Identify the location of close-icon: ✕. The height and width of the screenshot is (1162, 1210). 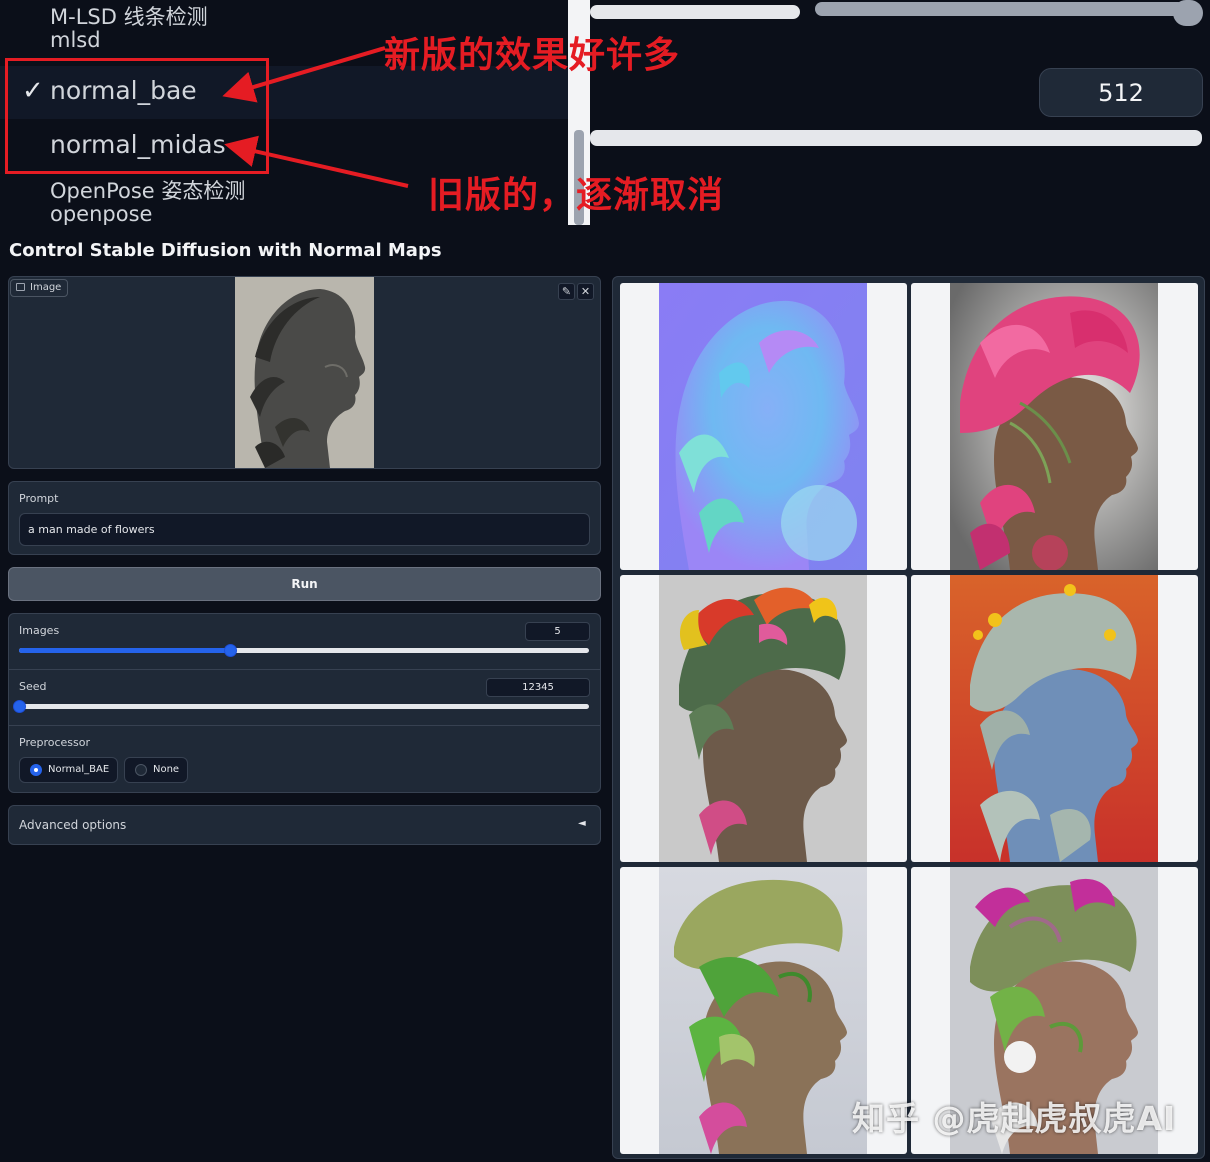
(585, 291).